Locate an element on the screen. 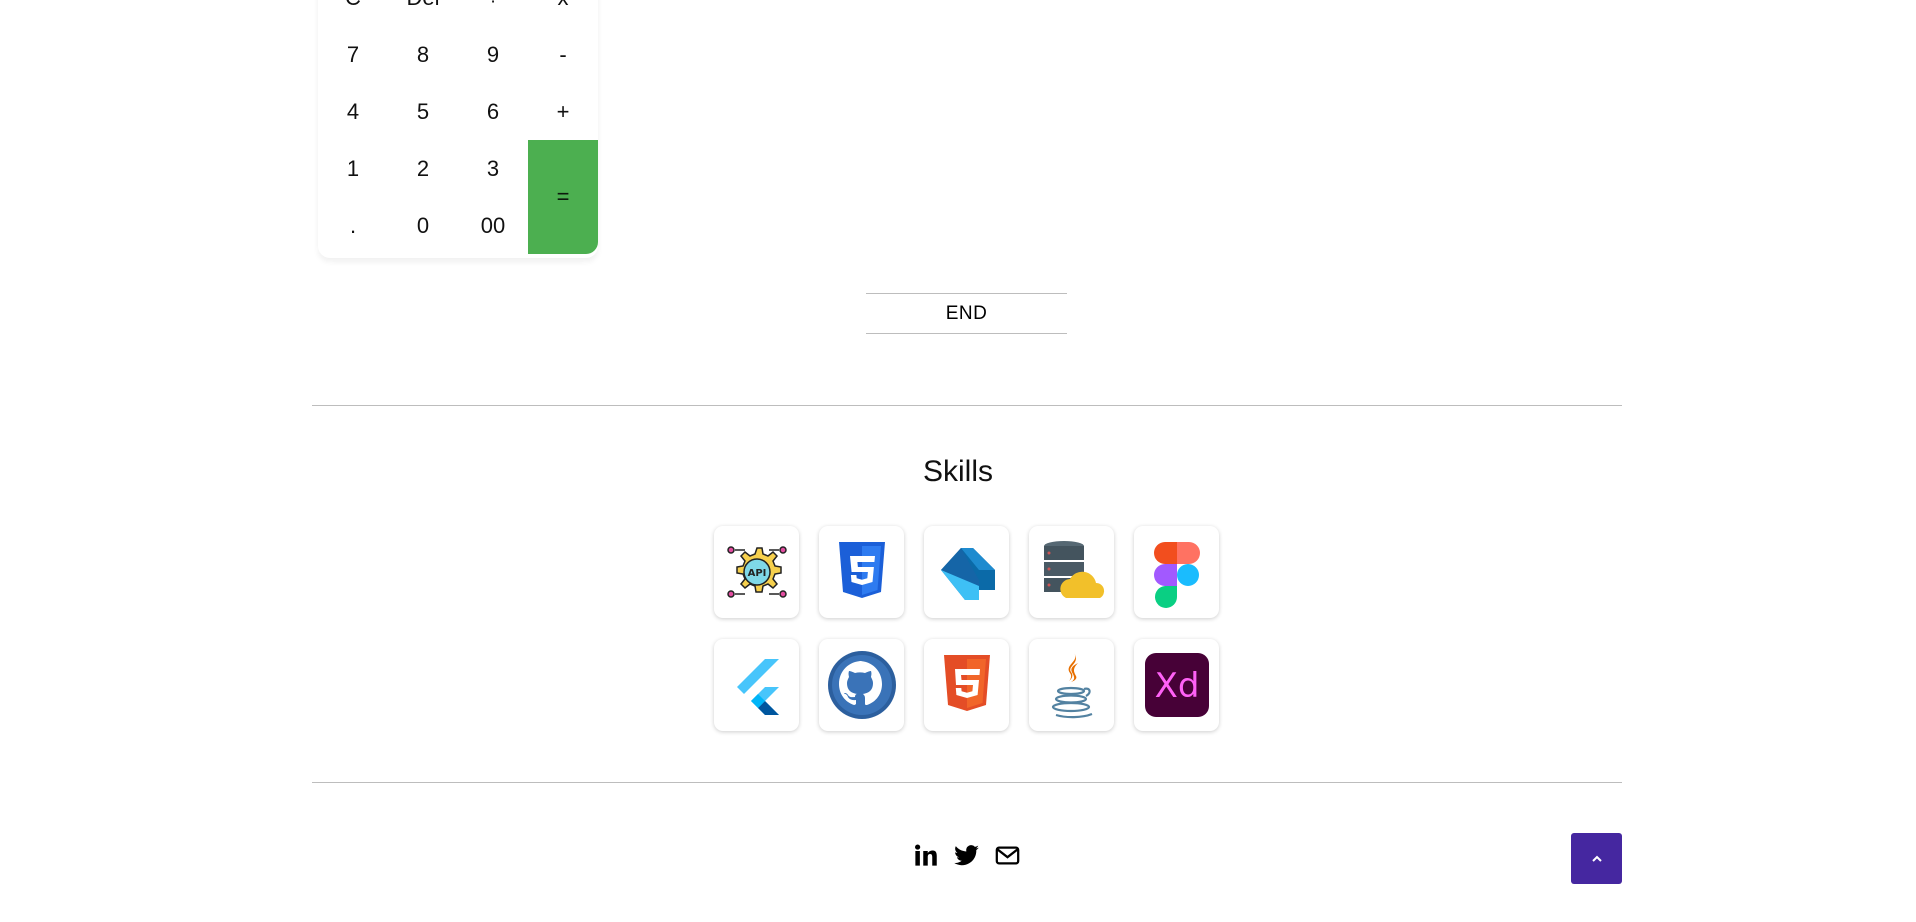  dart-icon is located at coordinates (967, 574).